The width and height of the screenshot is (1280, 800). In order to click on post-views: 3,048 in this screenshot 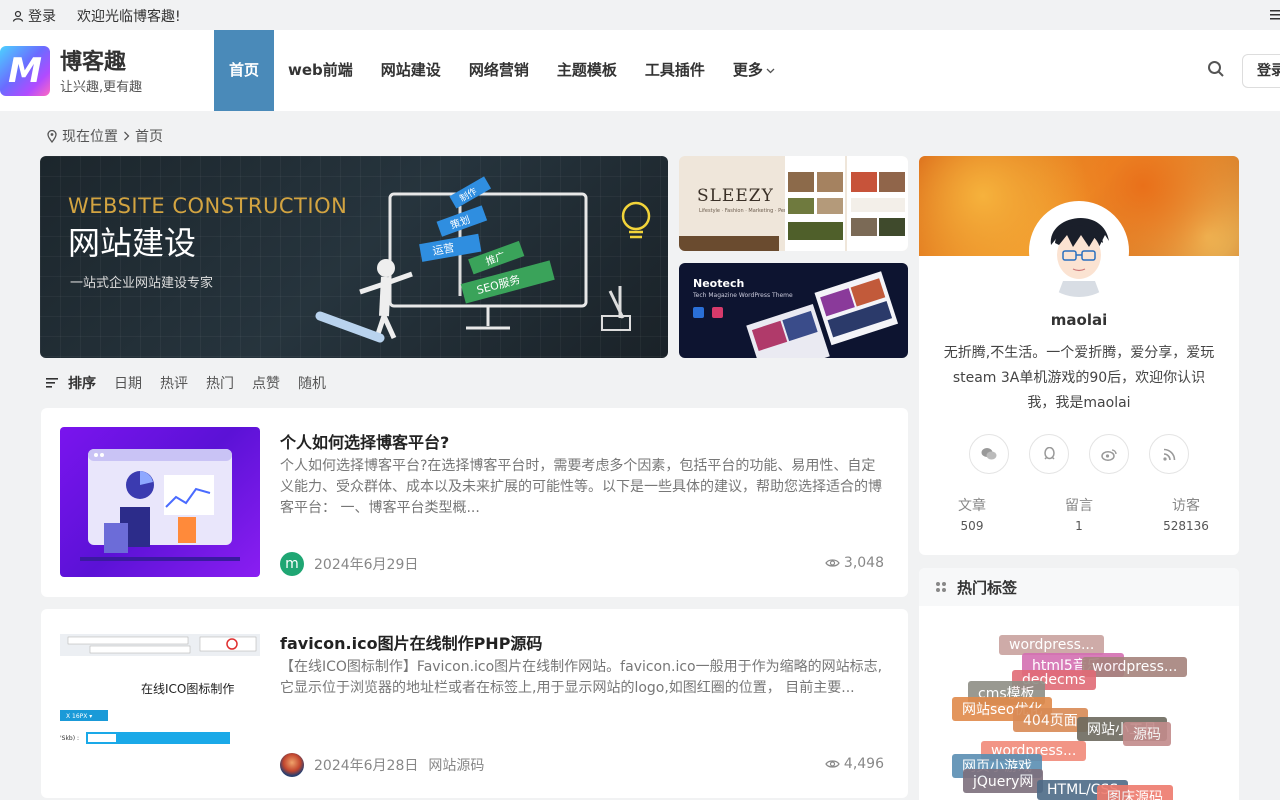, I will do `click(854, 563)`.